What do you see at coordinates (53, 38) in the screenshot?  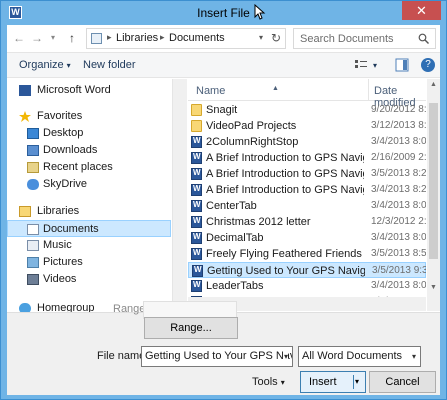 I see `recent-locations-chevron-icon: ▾` at bounding box center [53, 38].